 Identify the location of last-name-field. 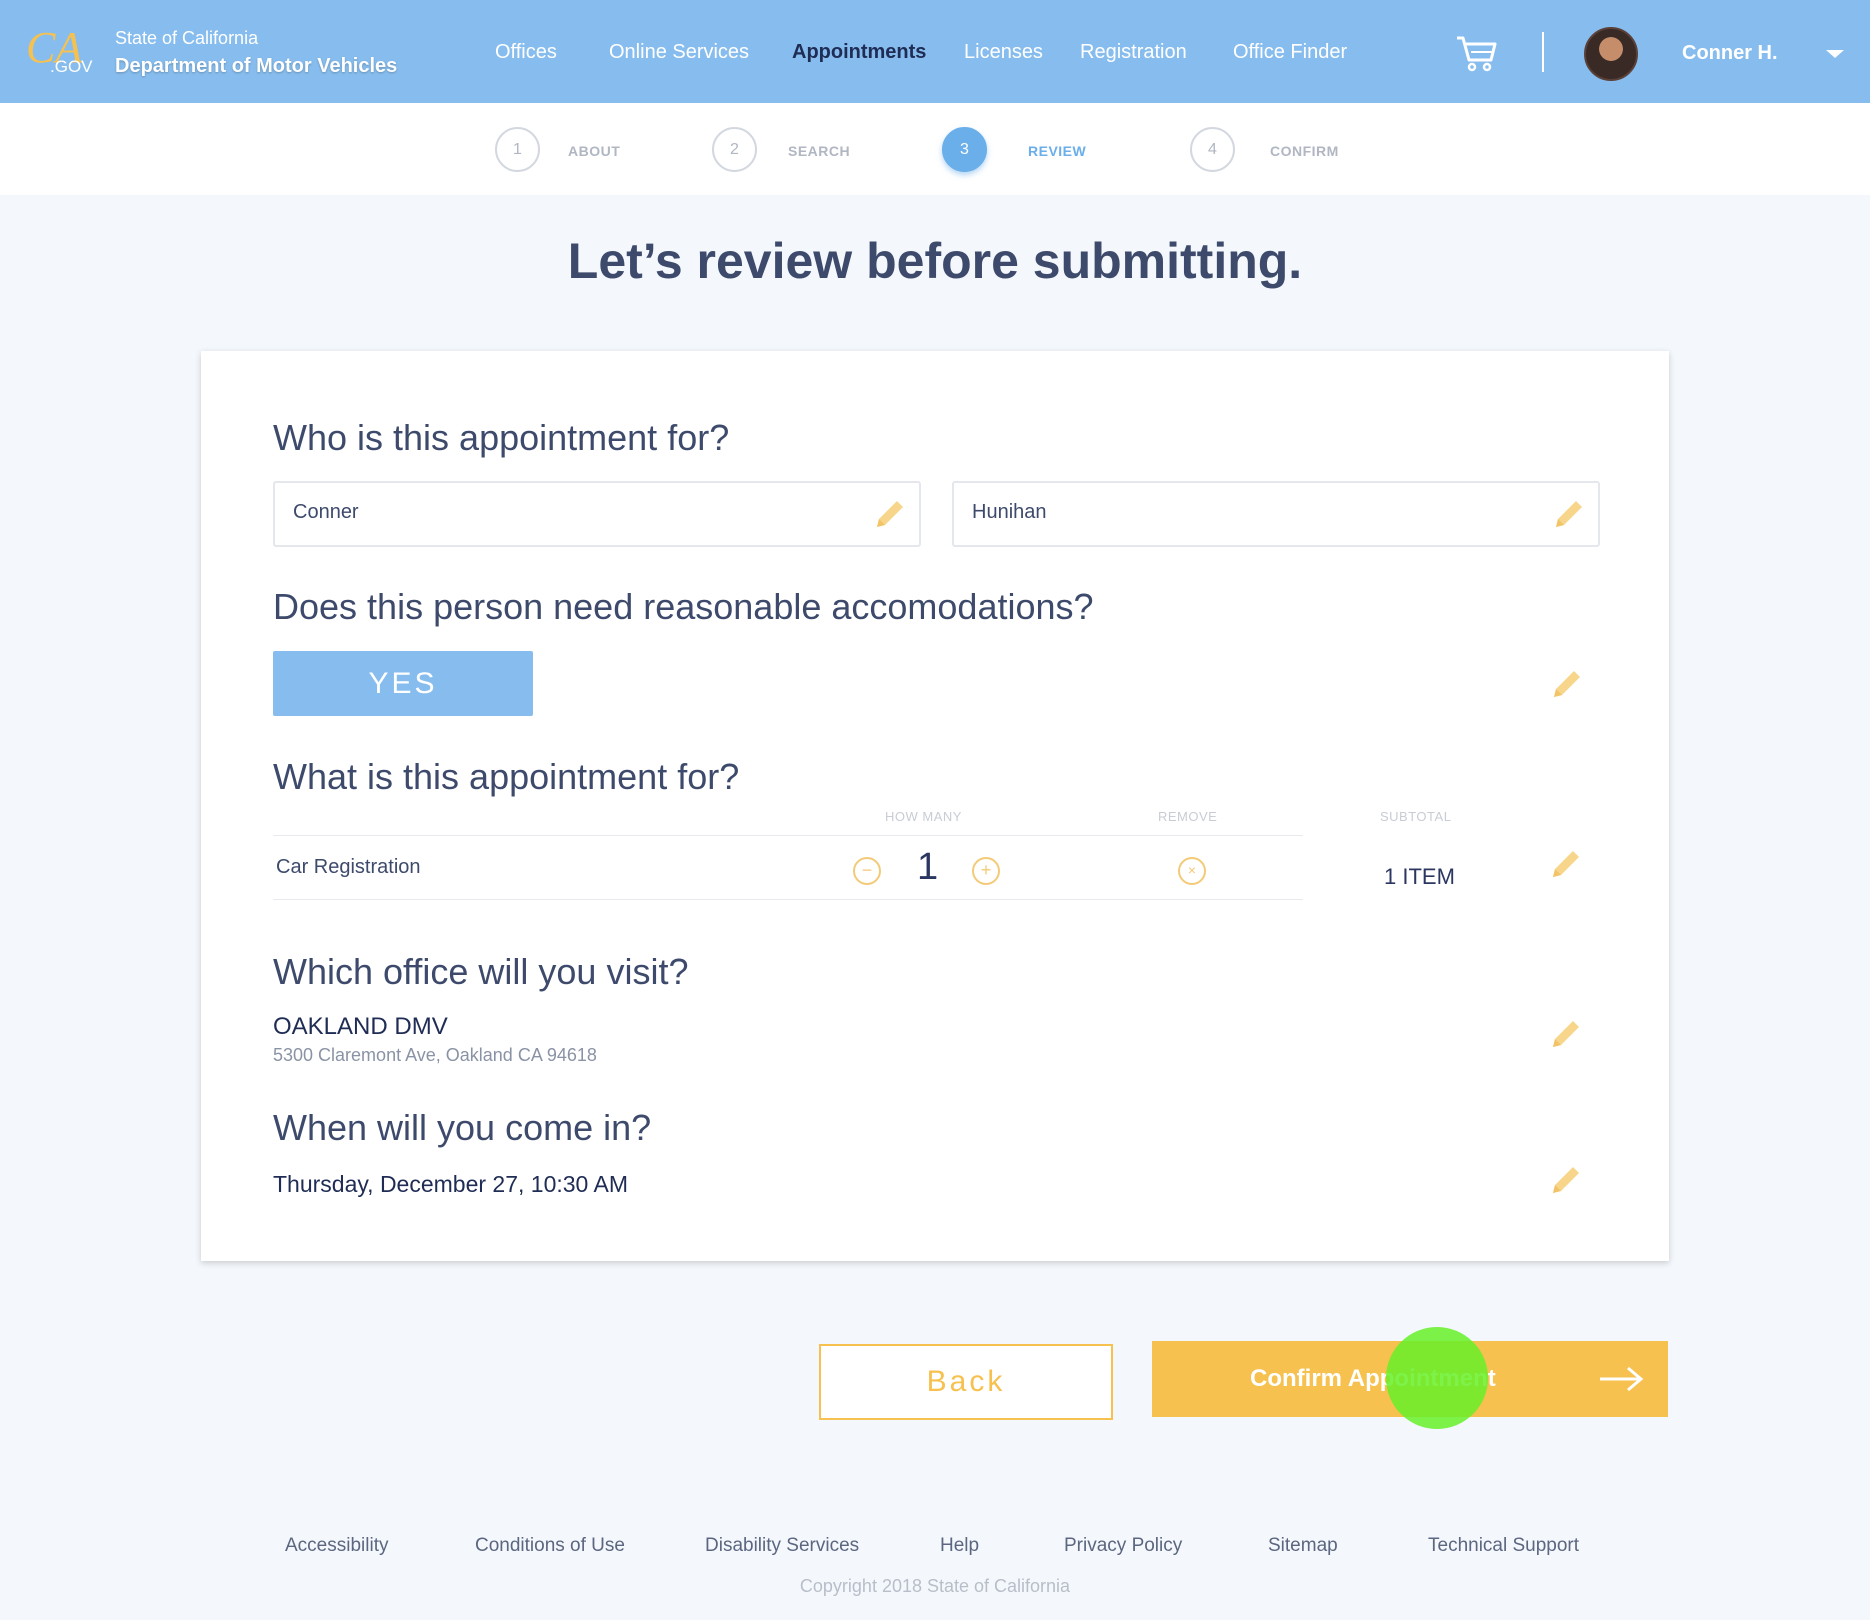
(1276, 514).